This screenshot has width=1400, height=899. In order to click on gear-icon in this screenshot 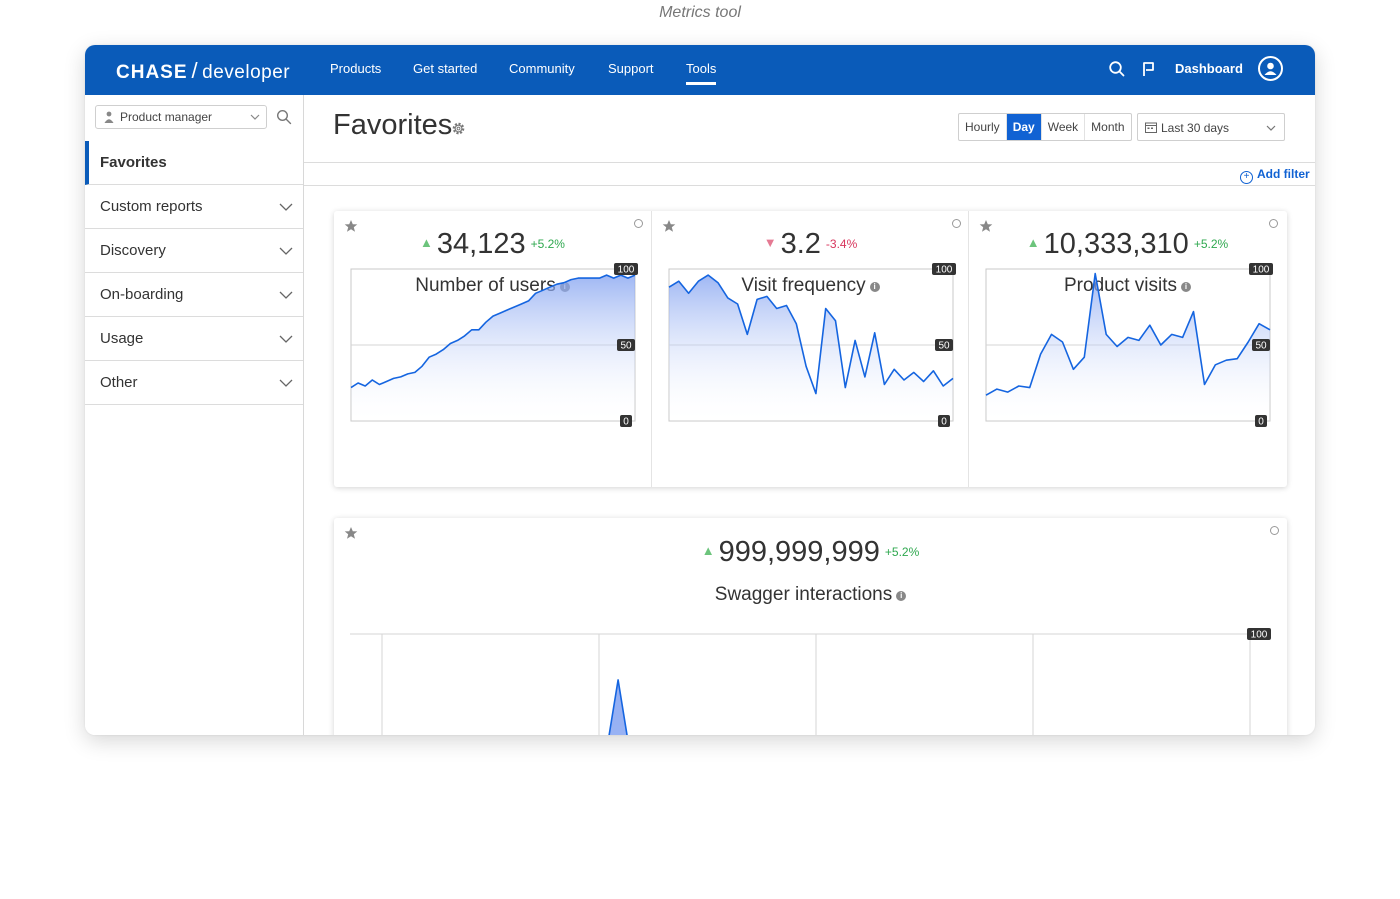, I will do `click(458, 128)`.